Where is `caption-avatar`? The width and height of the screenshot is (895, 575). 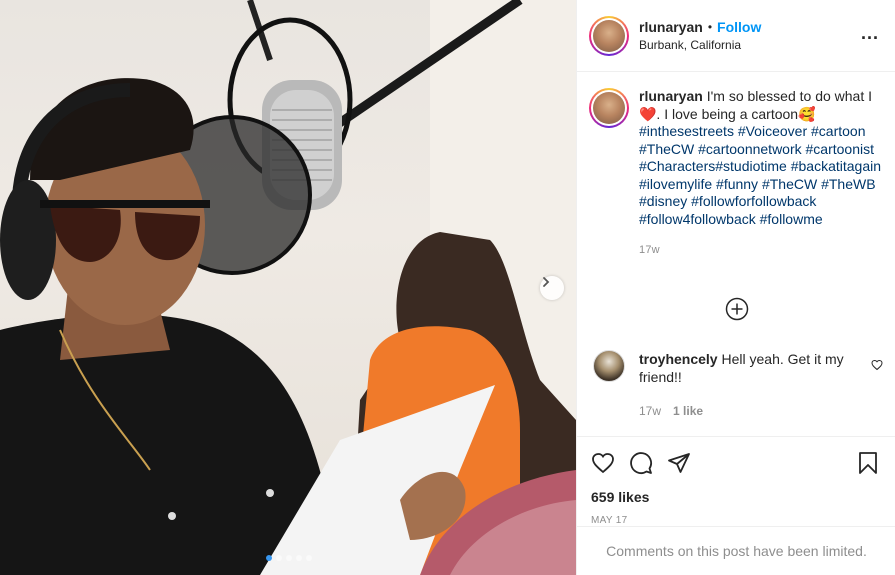
caption-avatar is located at coordinates (609, 108).